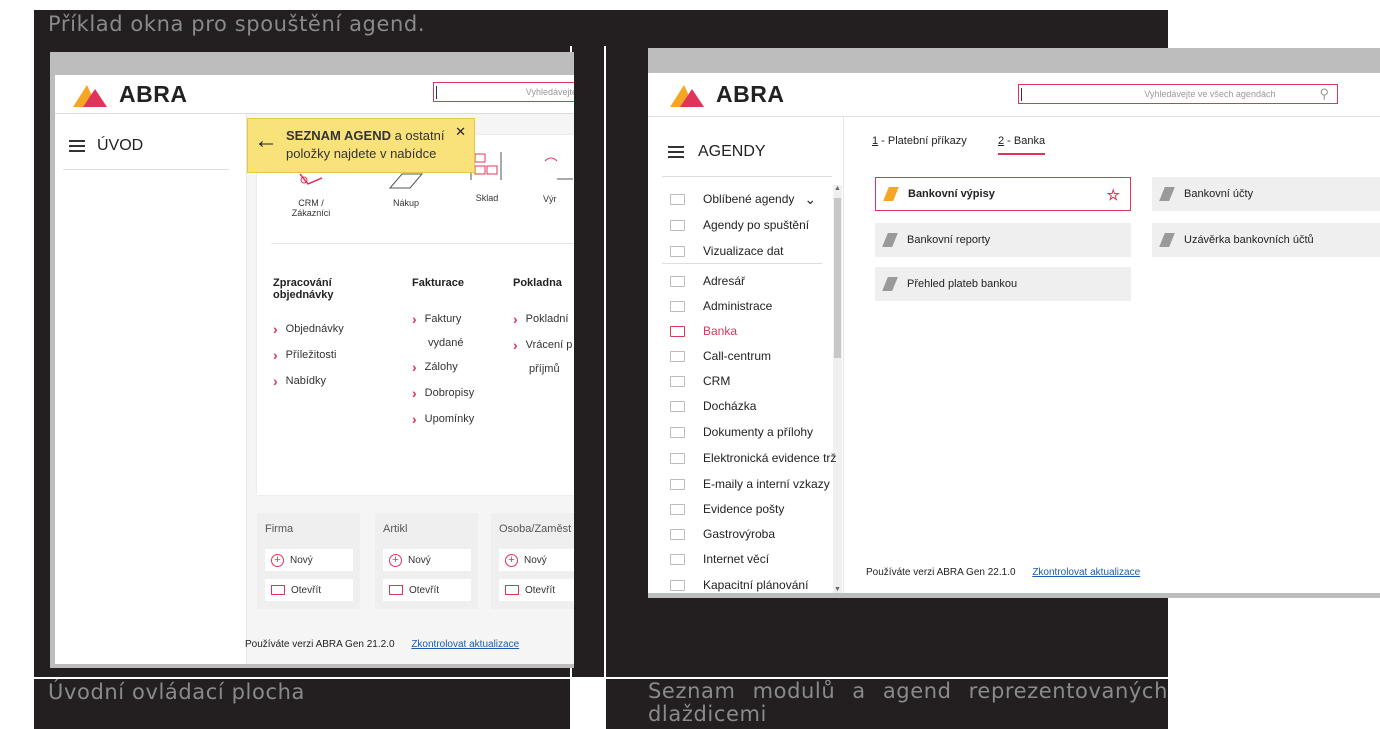  I want to click on star-icon: ☆, so click(1113, 195).